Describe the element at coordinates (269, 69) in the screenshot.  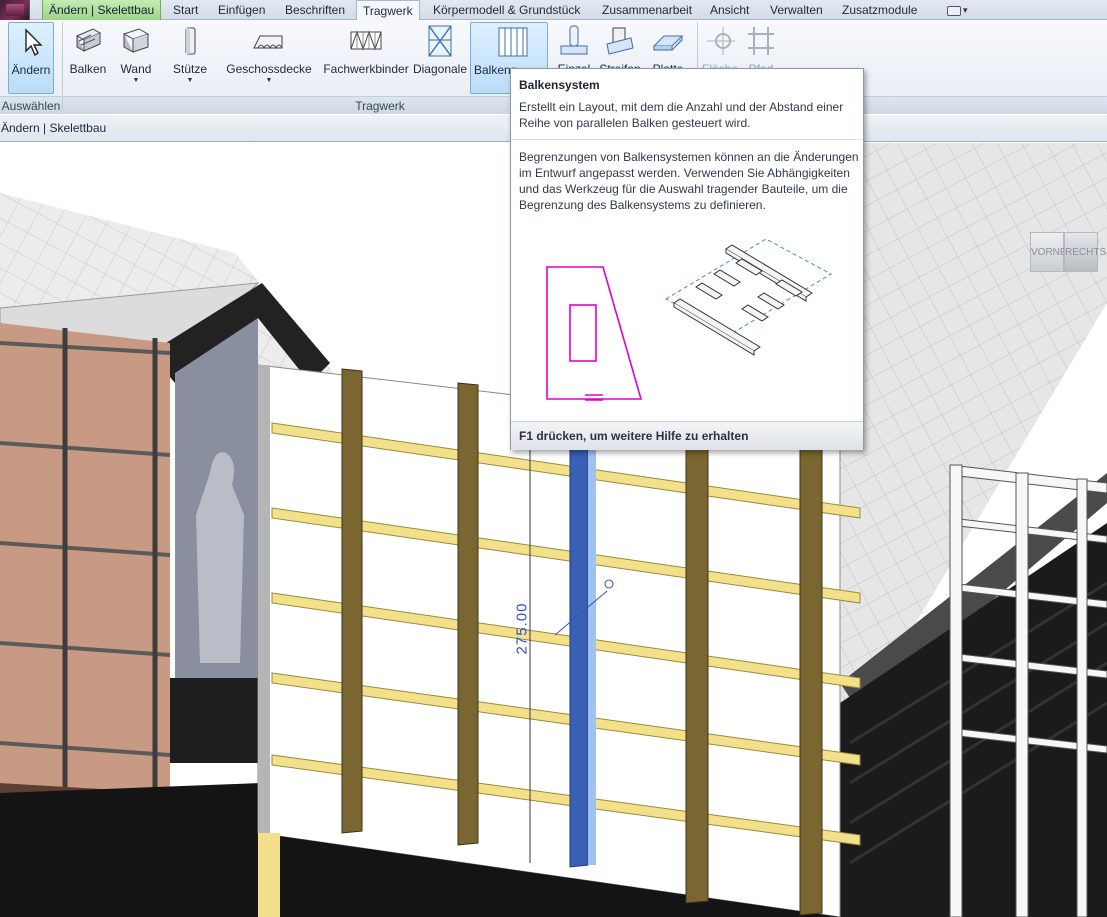
I see `floor-label: Geschossdecke` at that location.